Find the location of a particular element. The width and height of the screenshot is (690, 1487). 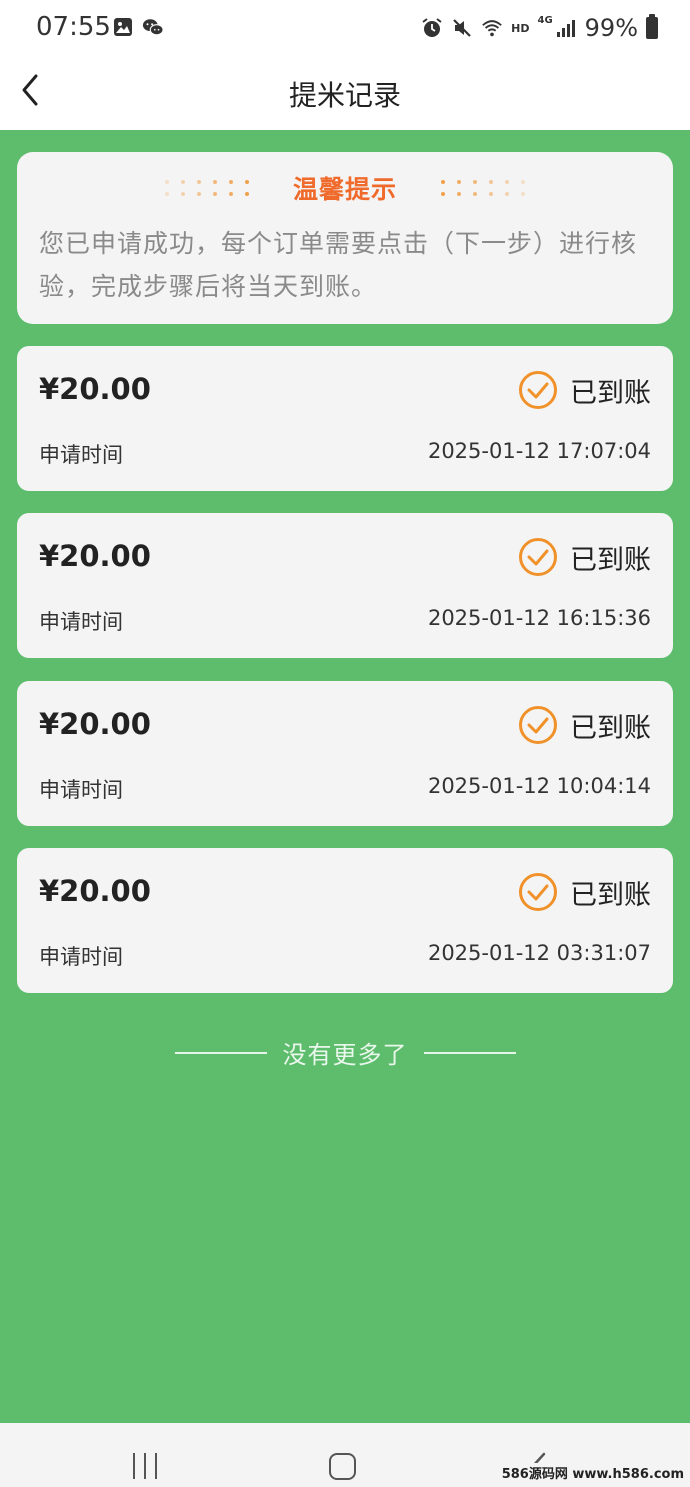

status-time: 07:55 is located at coordinates (73, 27).